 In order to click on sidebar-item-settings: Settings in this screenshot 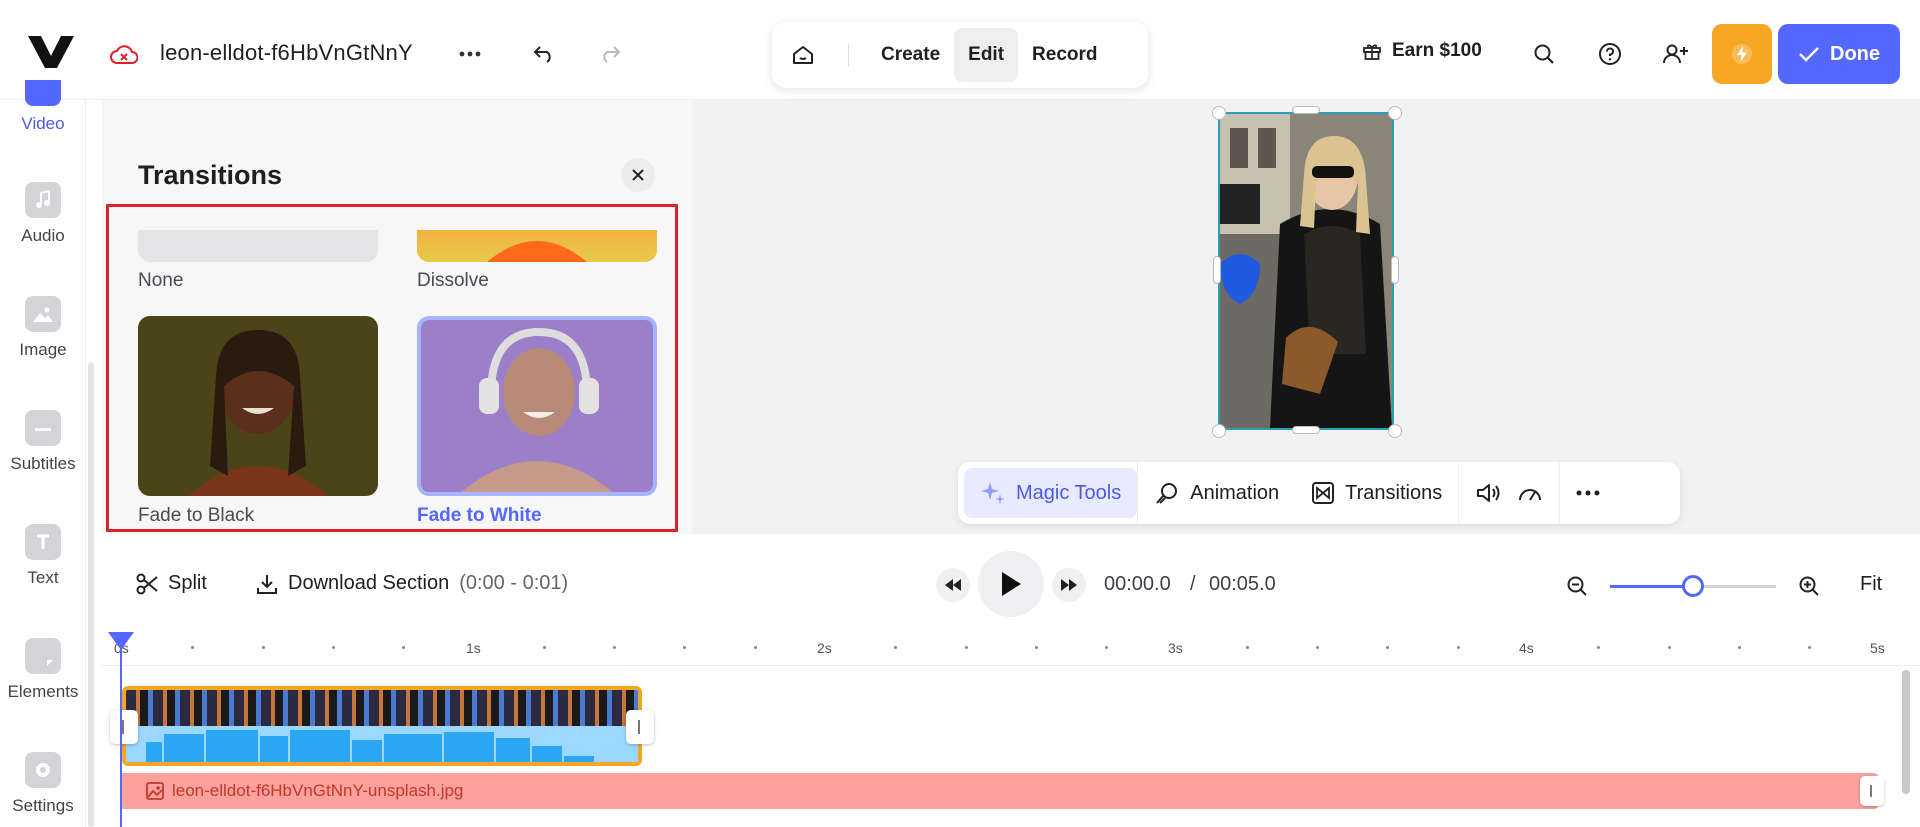, I will do `click(43, 784)`.